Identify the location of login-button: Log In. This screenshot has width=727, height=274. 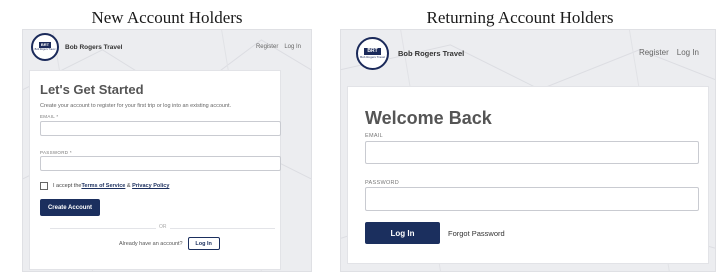
(402, 233).